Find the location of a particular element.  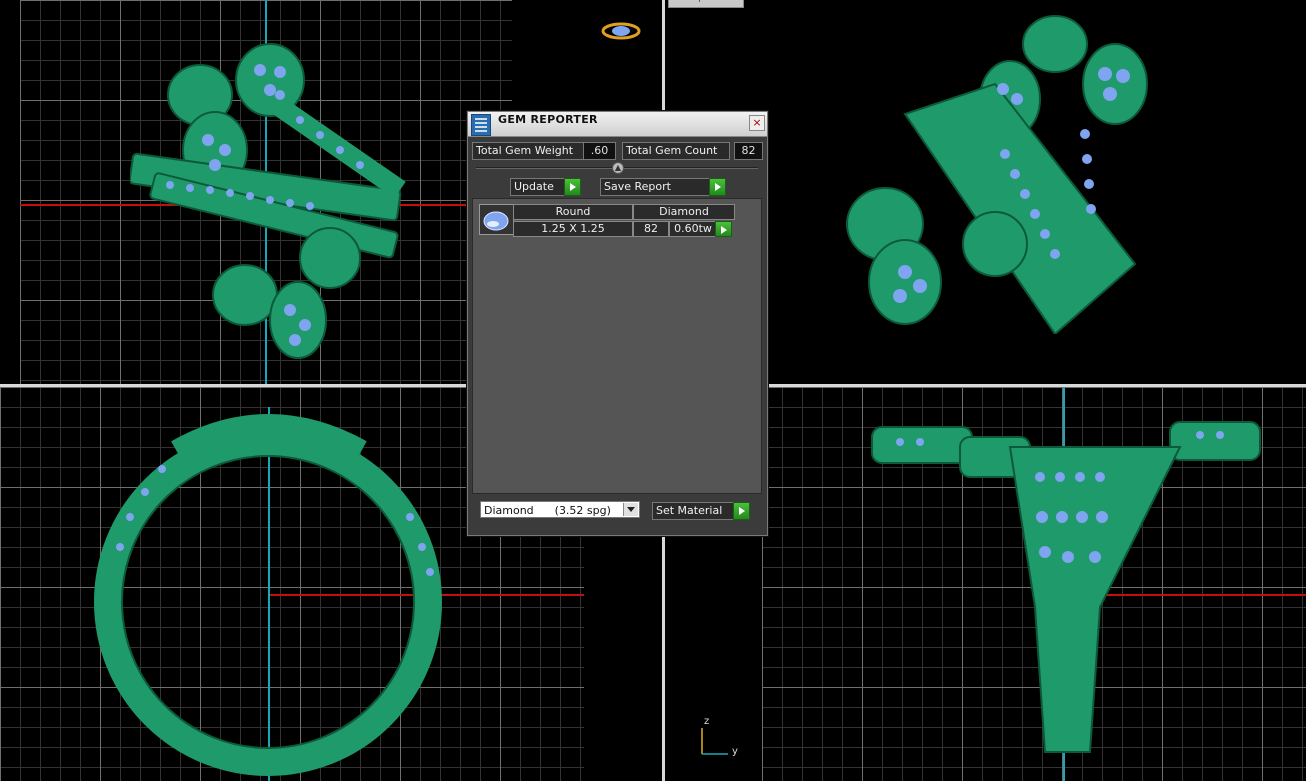

update-button-label: Update is located at coordinates (534, 186).